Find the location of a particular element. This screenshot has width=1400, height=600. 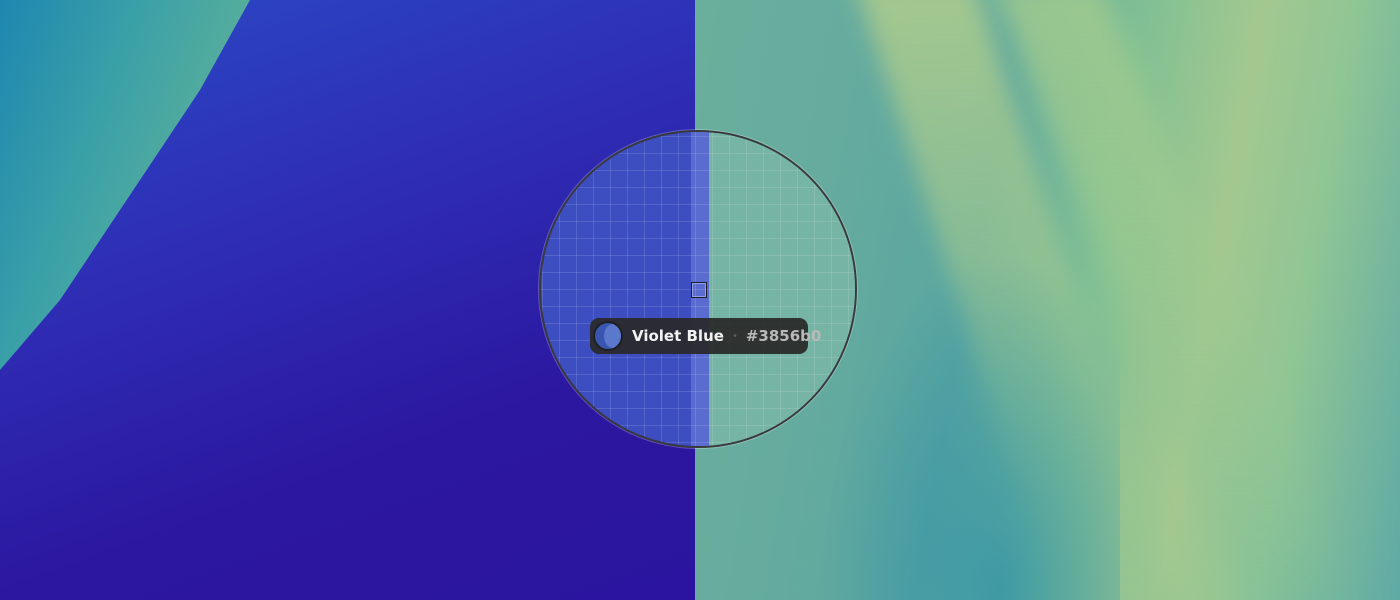

color-swatch-icon is located at coordinates (608, 336).